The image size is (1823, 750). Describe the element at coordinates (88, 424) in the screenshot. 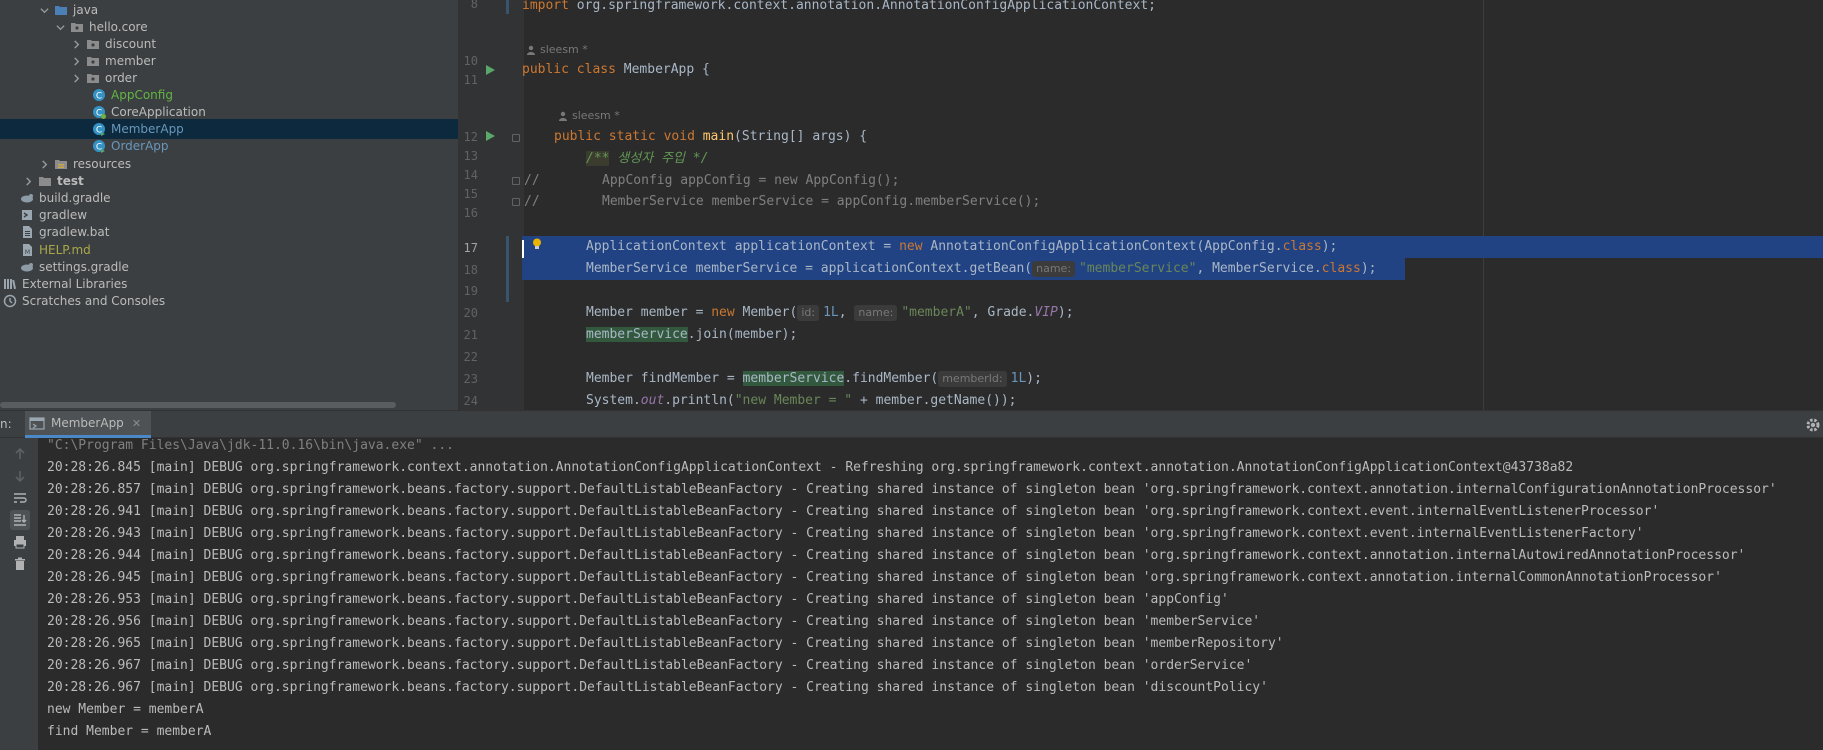

I see `tab-memberapp: MemberApp ✕` at that location.